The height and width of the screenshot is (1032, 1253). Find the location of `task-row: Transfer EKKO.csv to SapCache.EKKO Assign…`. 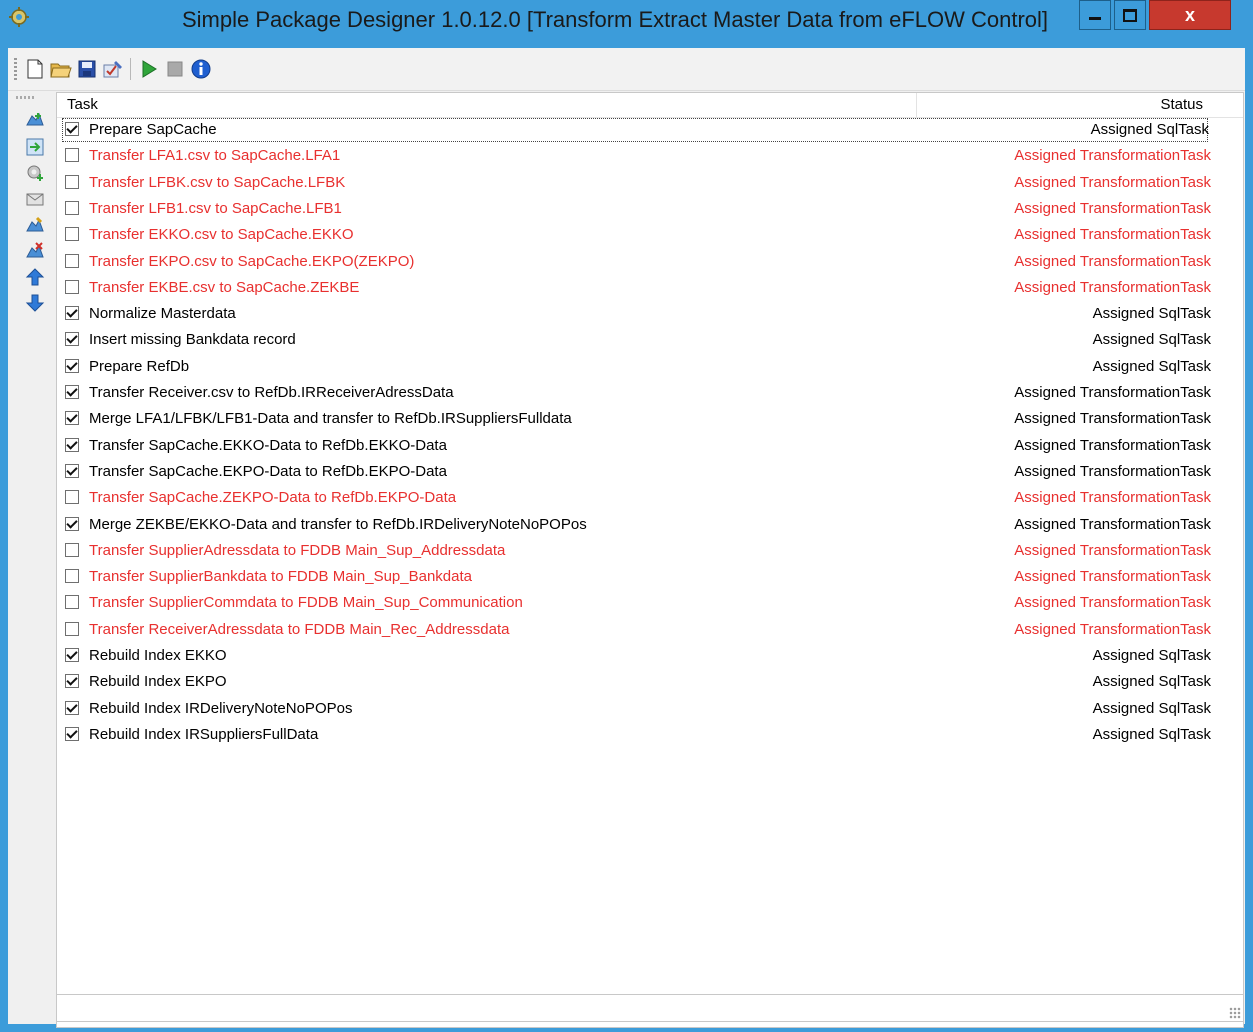

task-row: Transfer EKKO.csv to SapCache.EKKO Assign… is located at coordinates (636, 235).